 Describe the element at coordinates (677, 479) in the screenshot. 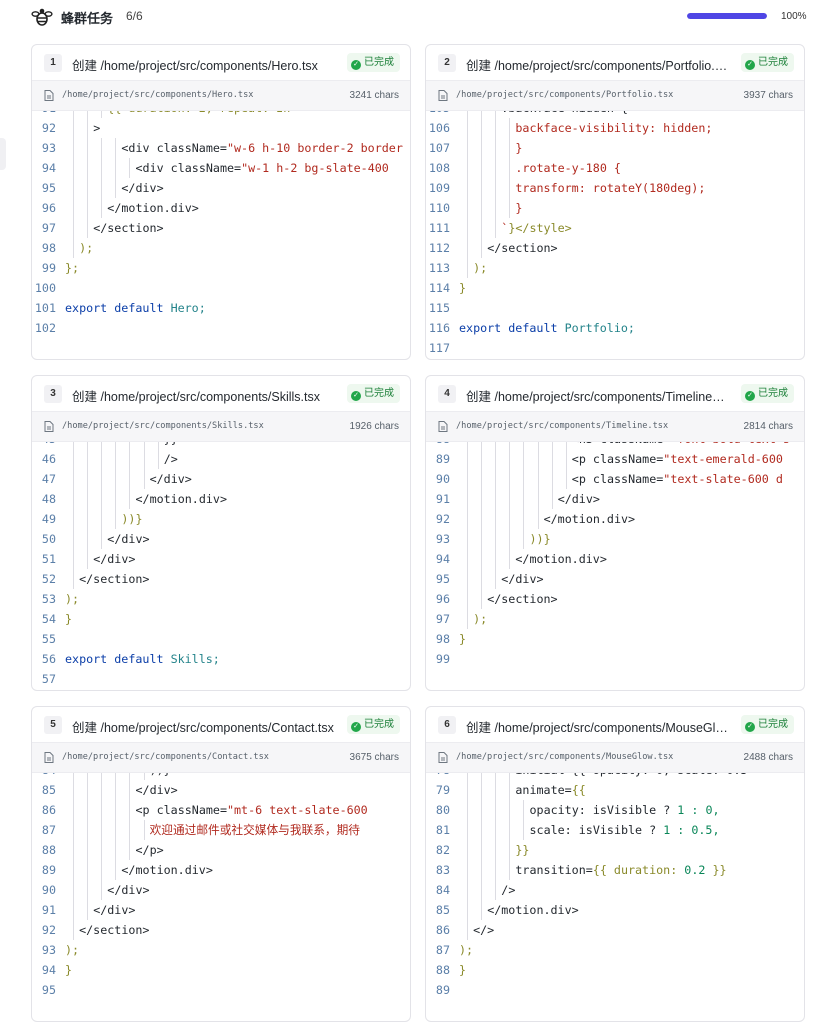

I see `line-text: <p className="text-slate-600 d` at that location.